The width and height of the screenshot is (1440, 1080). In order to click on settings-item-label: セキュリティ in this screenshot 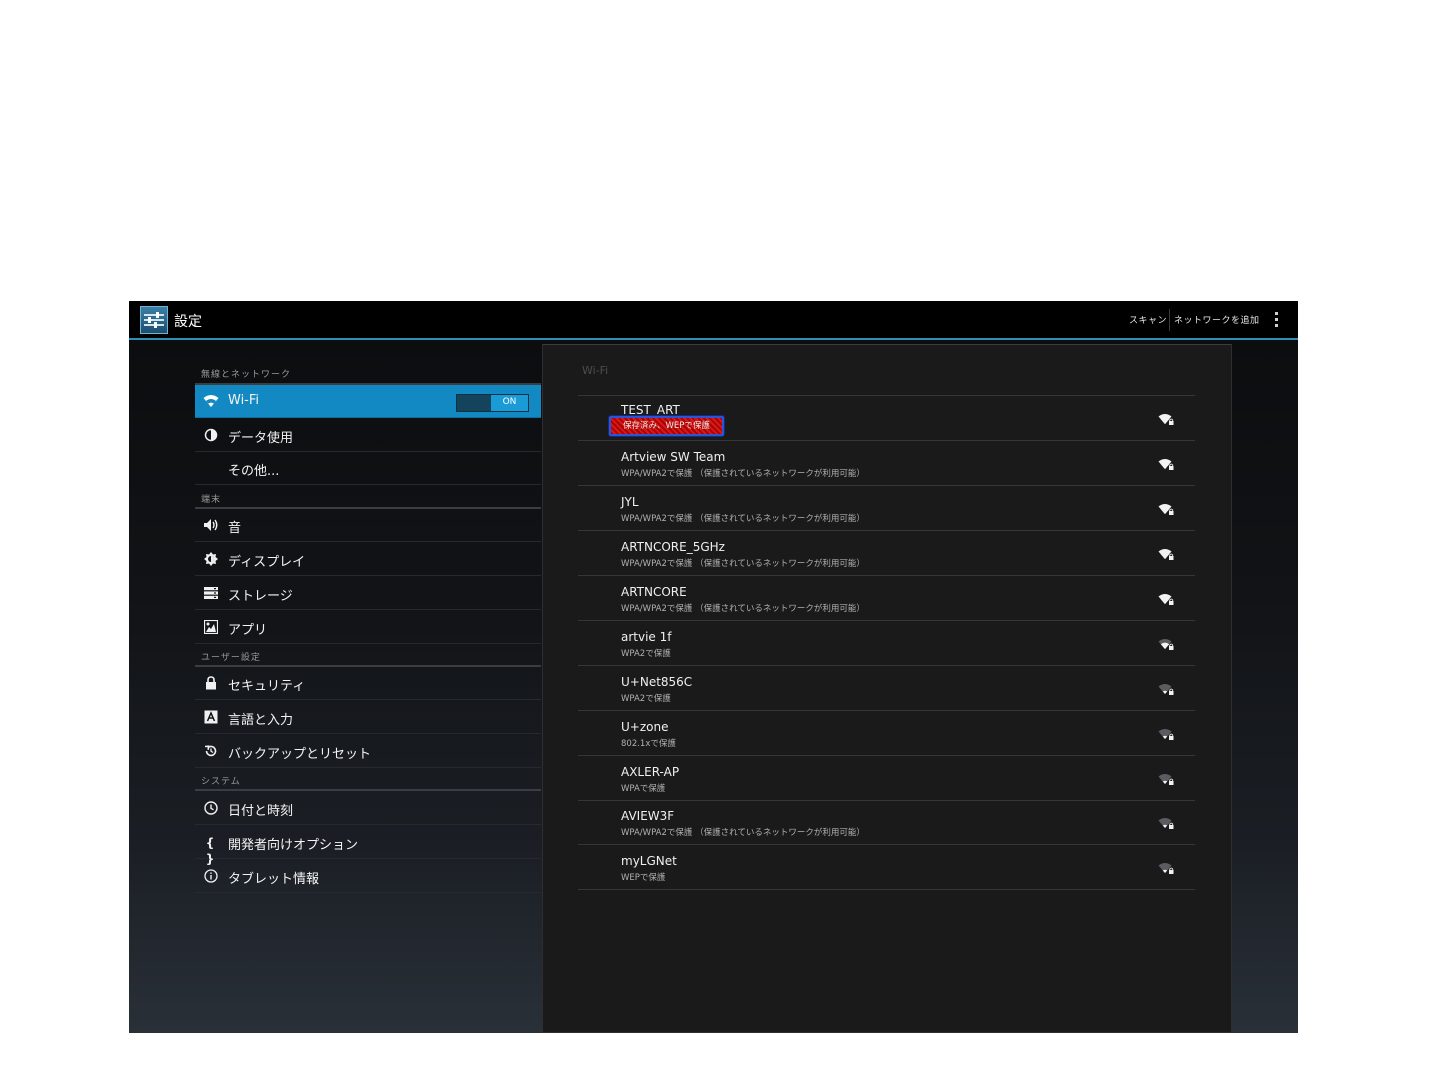, I will do `click(267, 686)`.